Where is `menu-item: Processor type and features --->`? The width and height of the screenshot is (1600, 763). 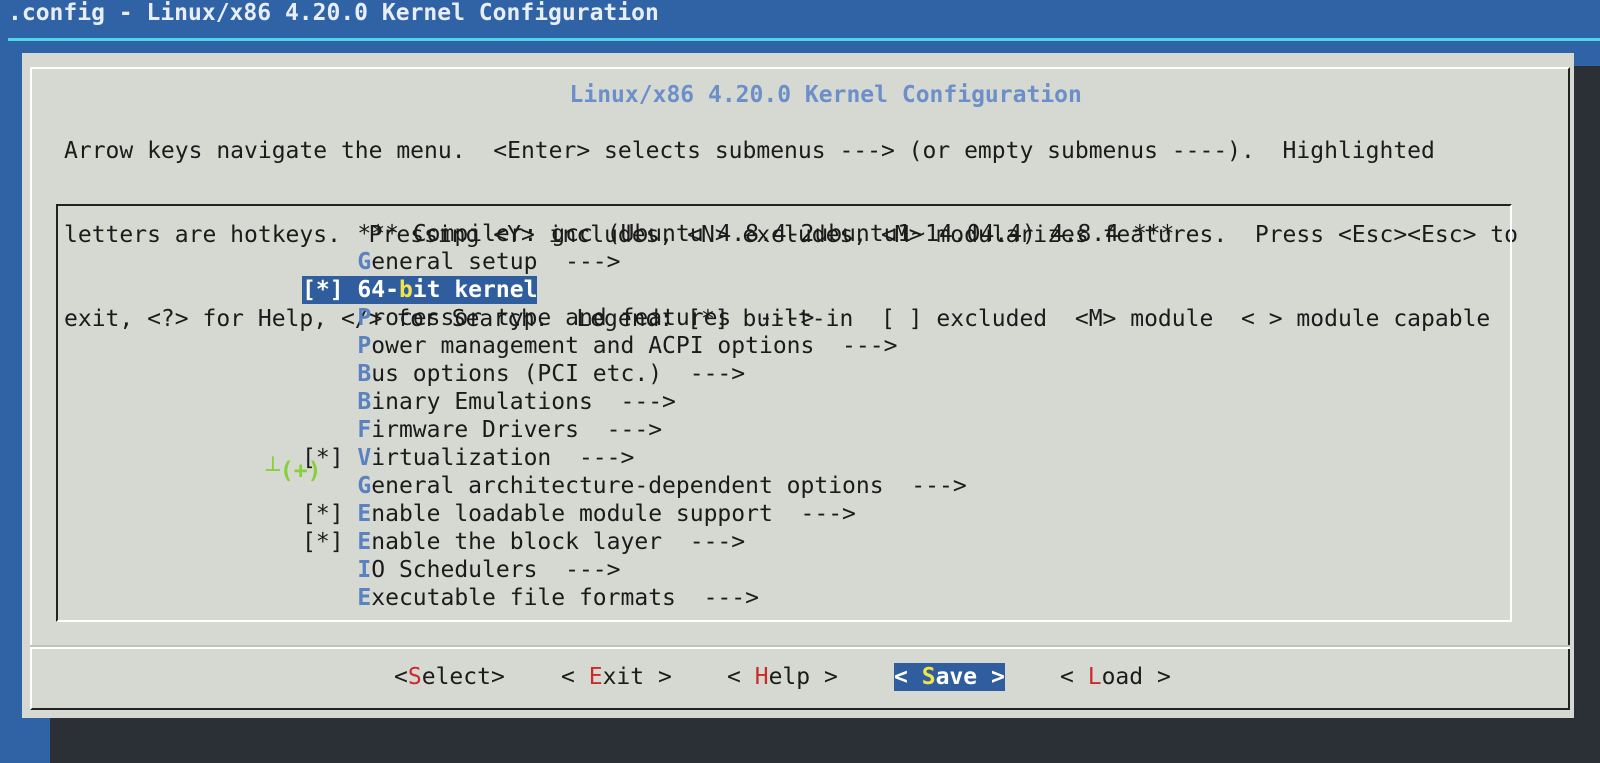
menu-item: Processor type and features ---> is located at coordinates (738, 318).